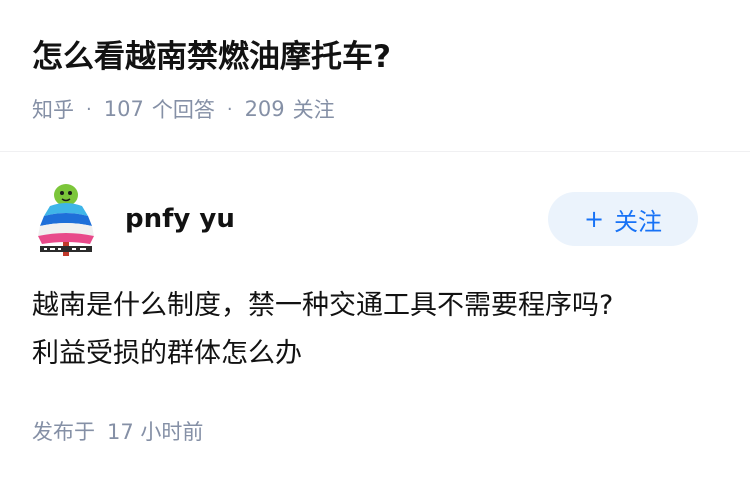 This screenshot has width=750, height=482. What do you see at coordinates (211, 57) in the screenshot?
I see `question-title: 怎么看越南禁燃油摩托车?` at bounding box center [211, 57].